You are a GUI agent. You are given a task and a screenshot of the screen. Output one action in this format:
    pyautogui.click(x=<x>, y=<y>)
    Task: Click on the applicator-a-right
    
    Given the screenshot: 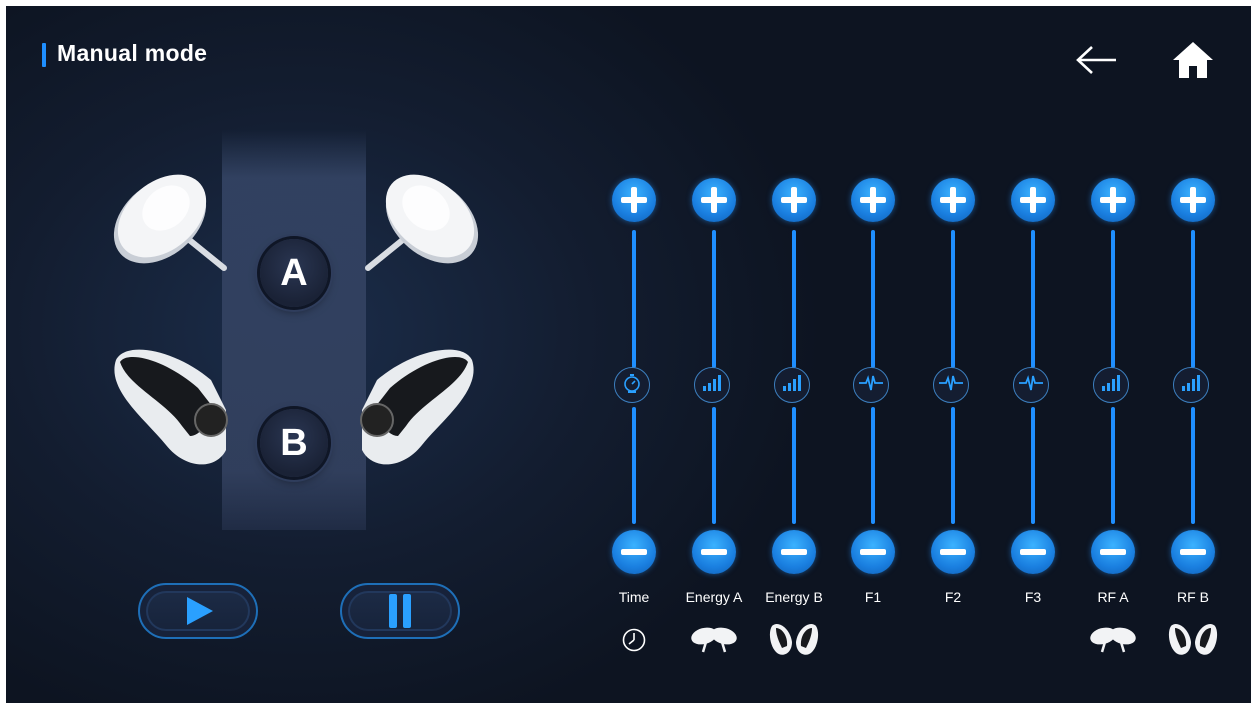 What is the action you would take?
    pyautogui.click(x=422, y=222)
    